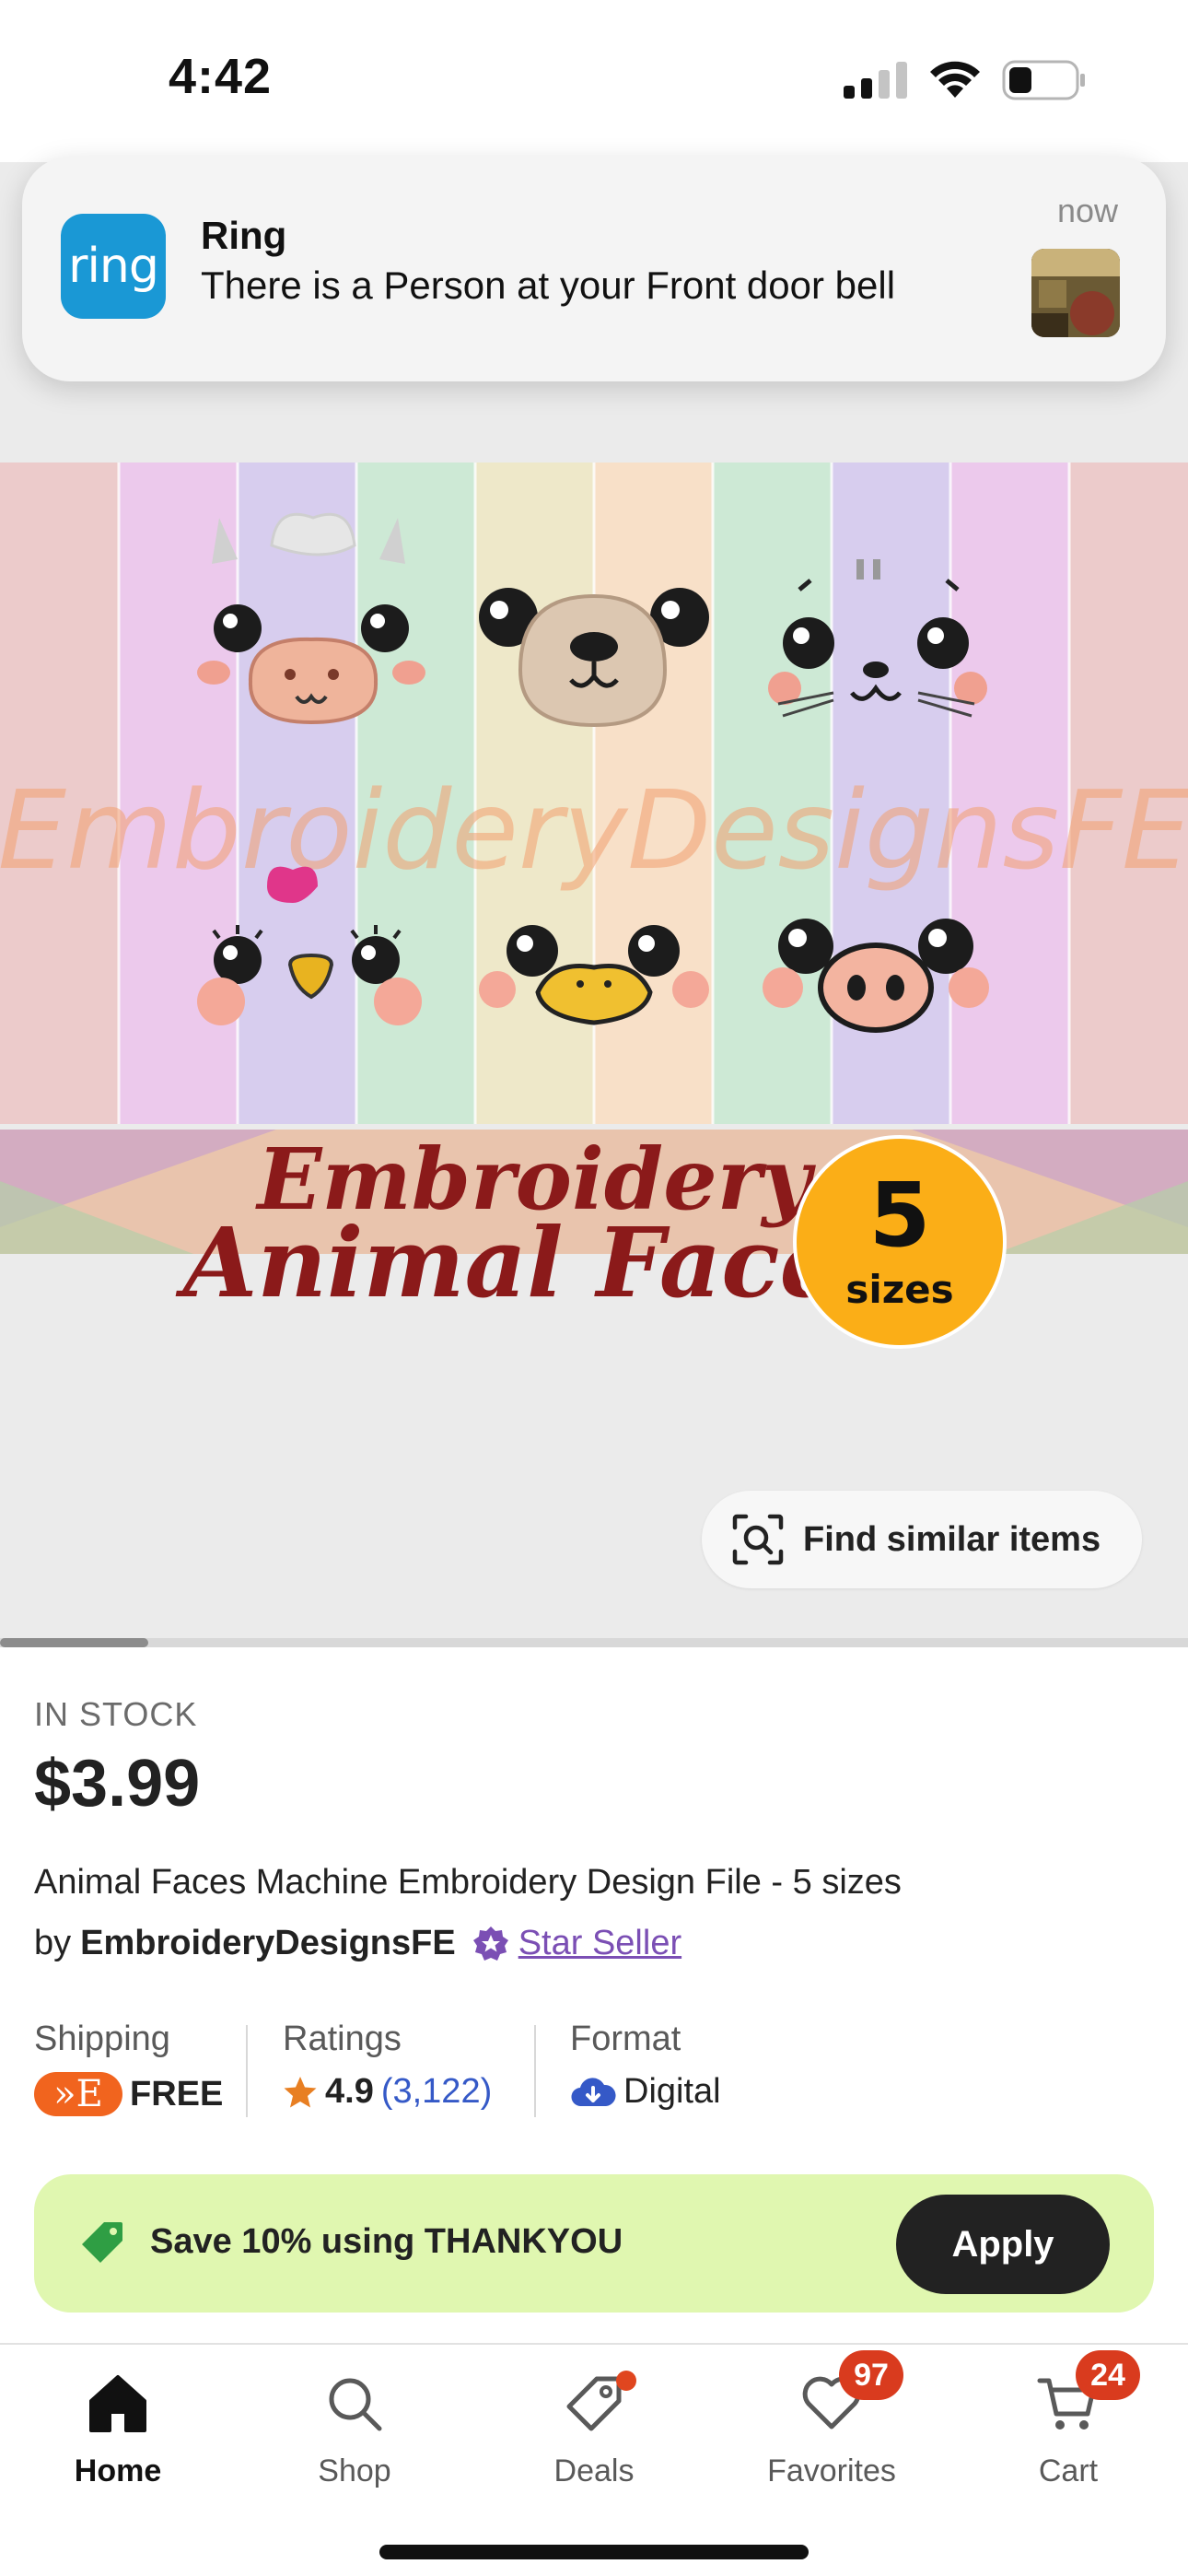 This screenshot has height=2576, width=1188. Describe the element at coordinates (1003, 2244) in the screenshot. I see `apply-coupon-button: Apply` at that location.